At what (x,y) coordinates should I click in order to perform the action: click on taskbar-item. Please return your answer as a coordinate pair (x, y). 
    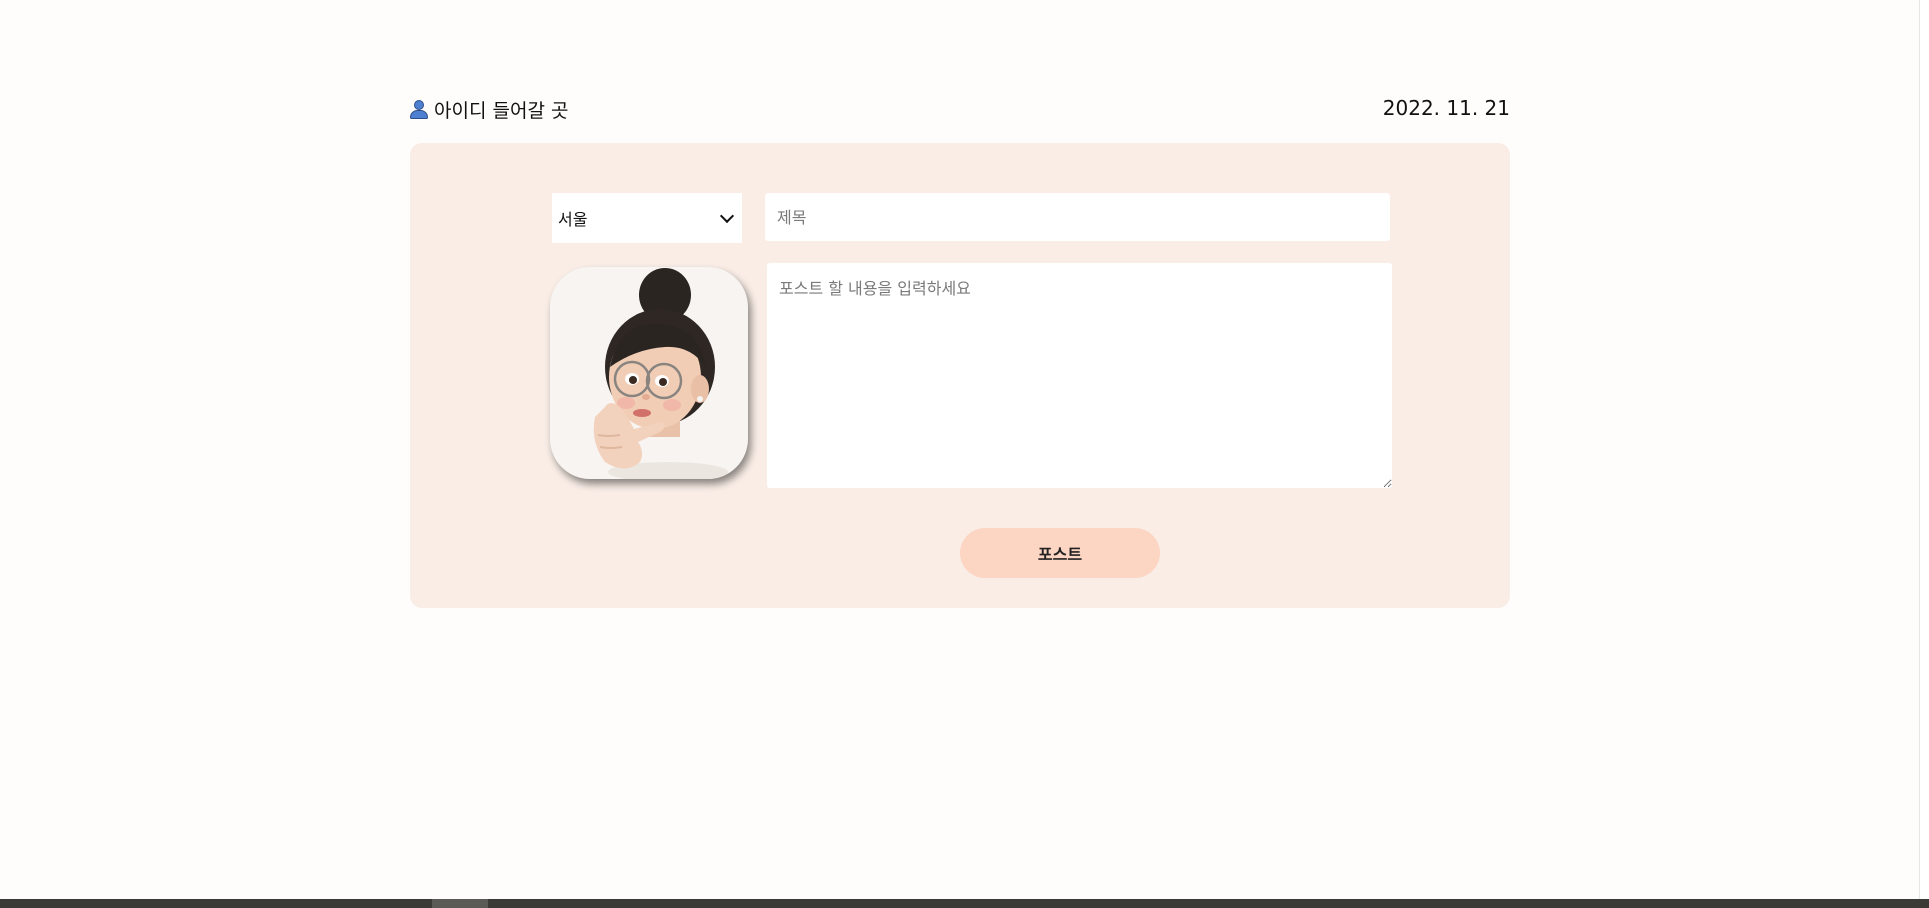
    Looking at the image, I should click on (460, 903).